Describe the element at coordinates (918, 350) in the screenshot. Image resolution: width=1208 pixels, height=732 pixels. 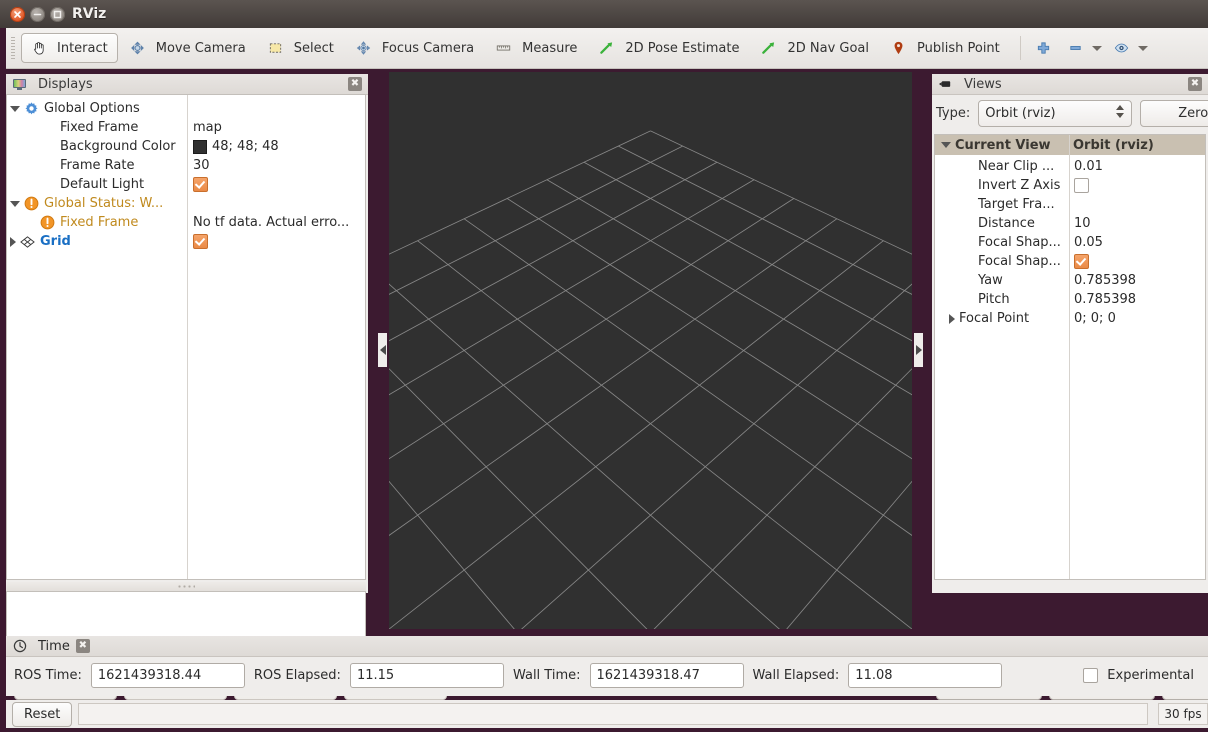
I see `collapse-right-icon` at that location.